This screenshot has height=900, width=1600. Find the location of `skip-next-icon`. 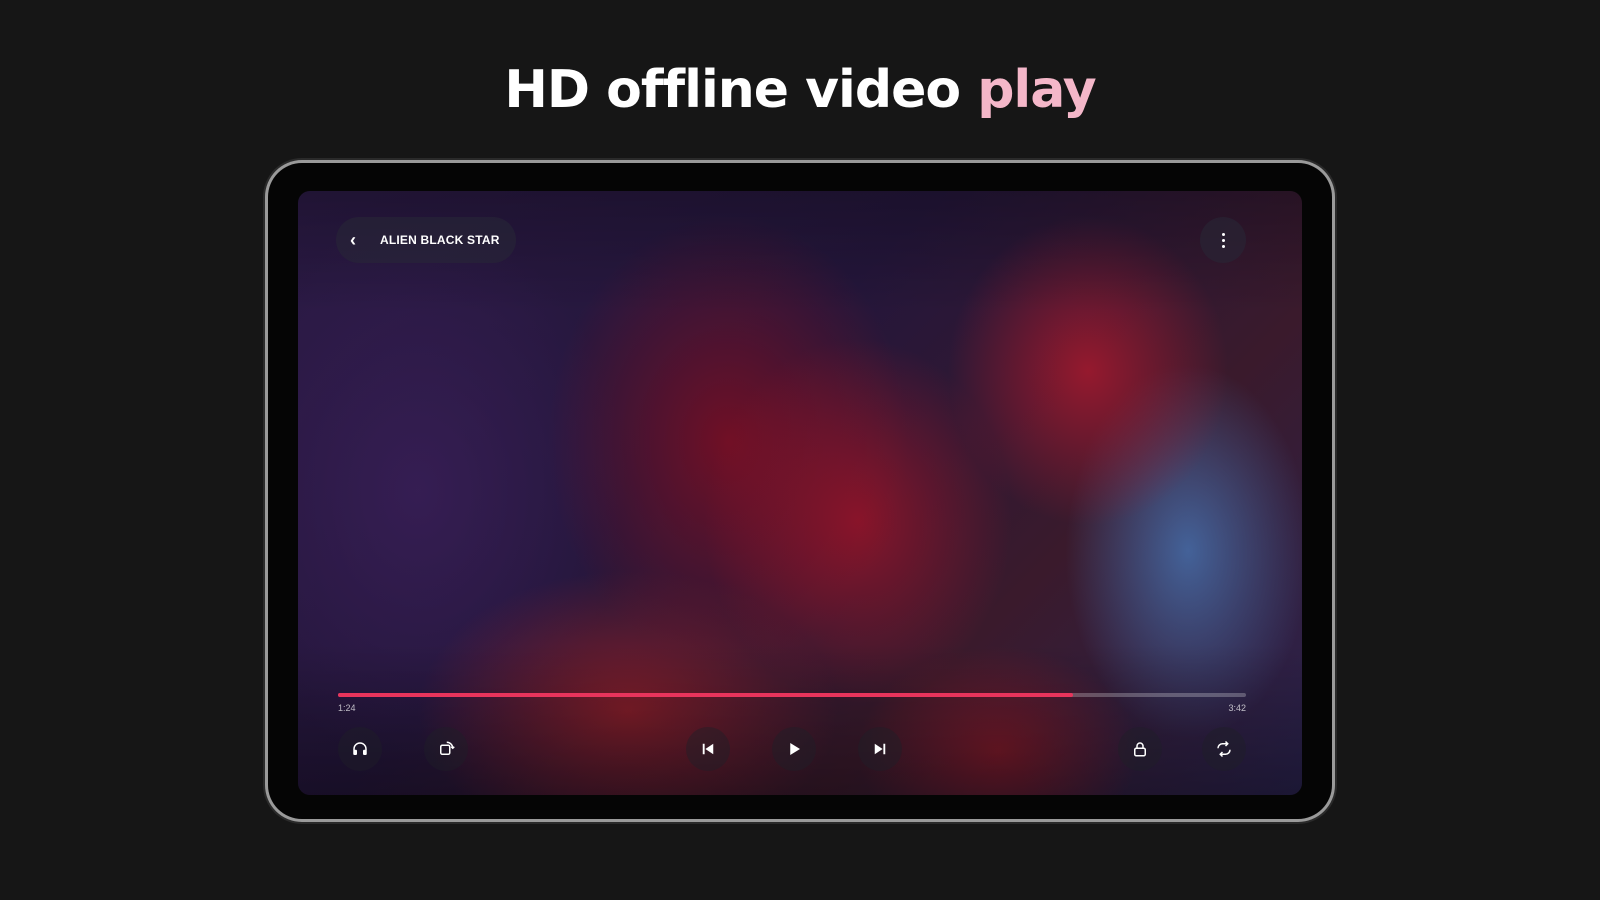

skip-next-icon is located at coordinates (880, 749).